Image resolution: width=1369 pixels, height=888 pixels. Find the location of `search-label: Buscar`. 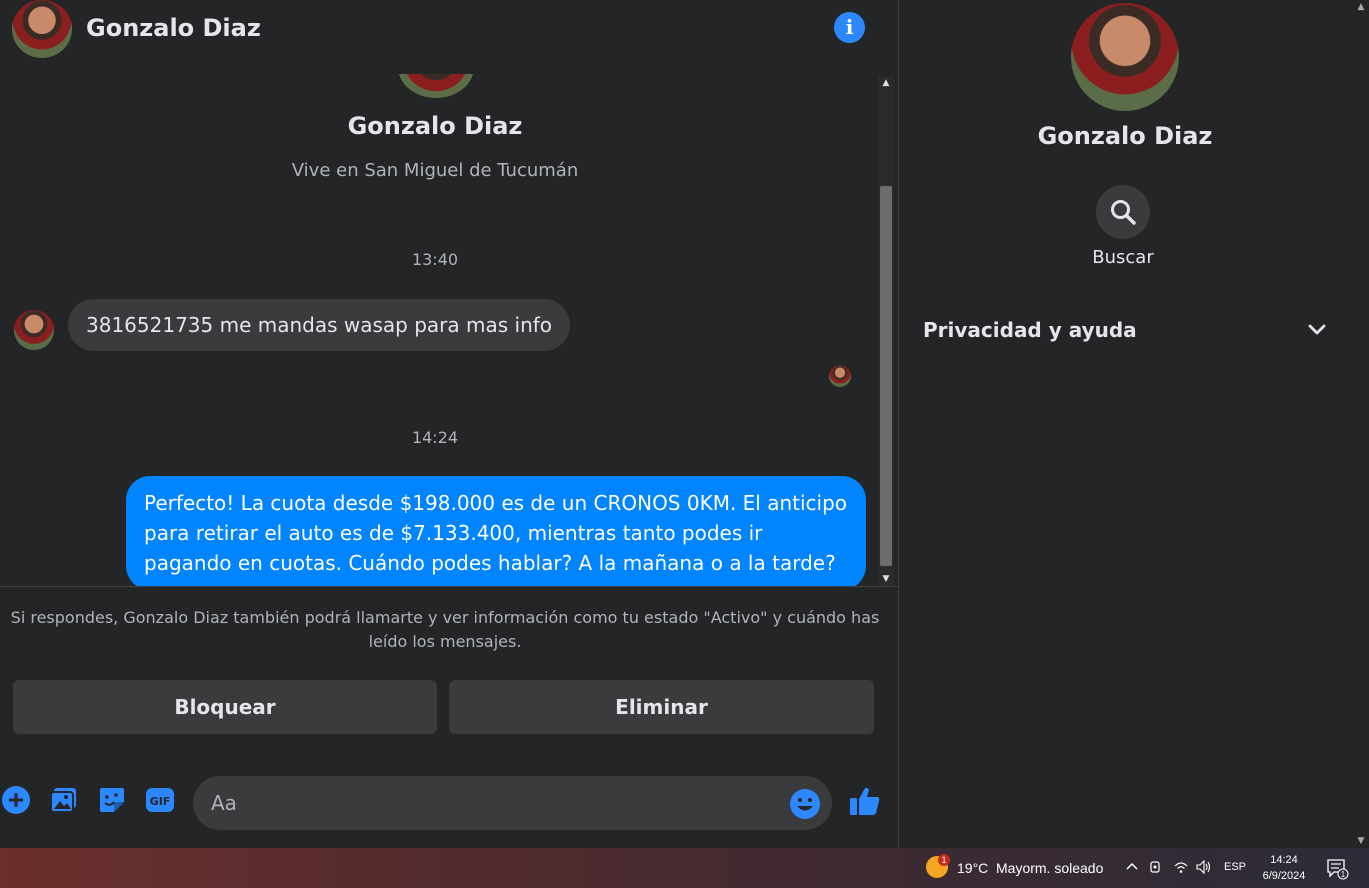

search-label: Buscar is located at coordinates (1123, 257).